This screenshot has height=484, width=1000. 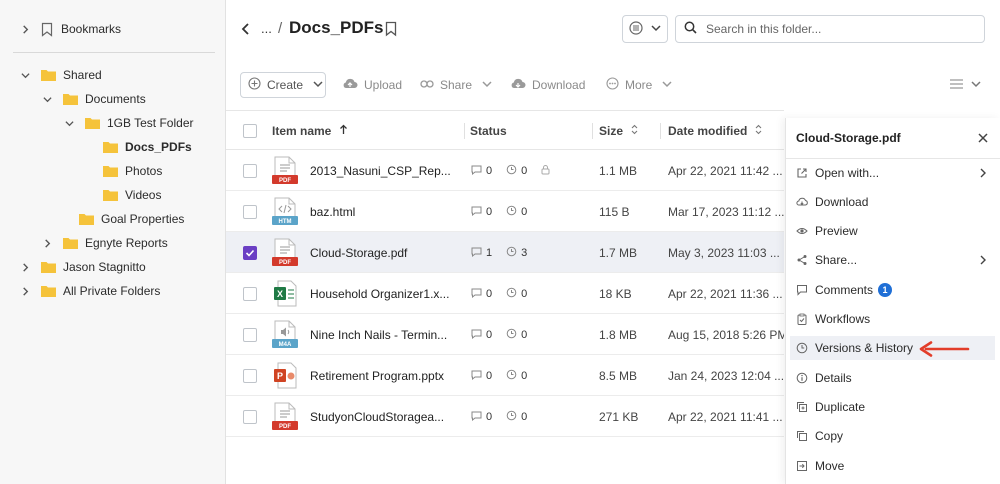 I want to click on tree-item-goal-properties: Goal Properties, so click(x=131, y=219).